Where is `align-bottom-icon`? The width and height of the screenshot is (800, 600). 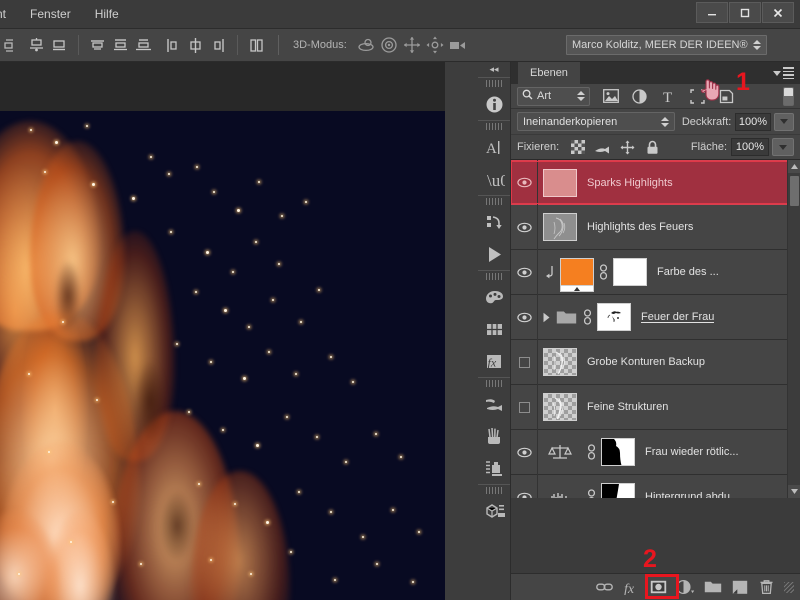
align-bottom-icon is located at coordinates (36, 45).